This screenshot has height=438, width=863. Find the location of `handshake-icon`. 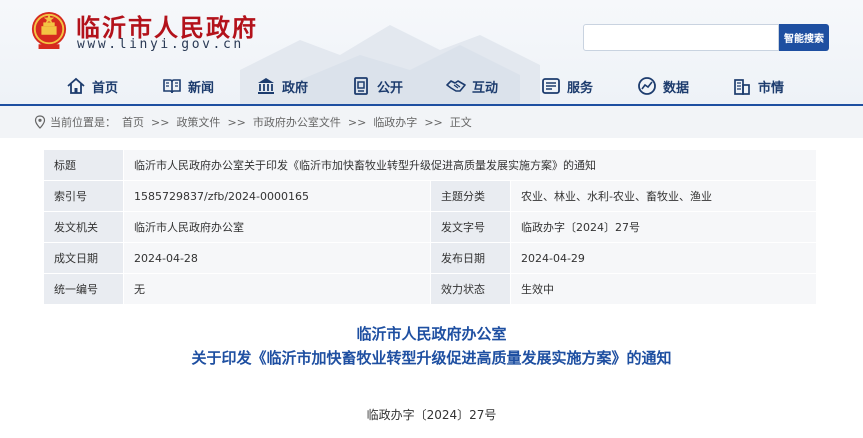

handshake-icon is located at coordinates (456, 86).